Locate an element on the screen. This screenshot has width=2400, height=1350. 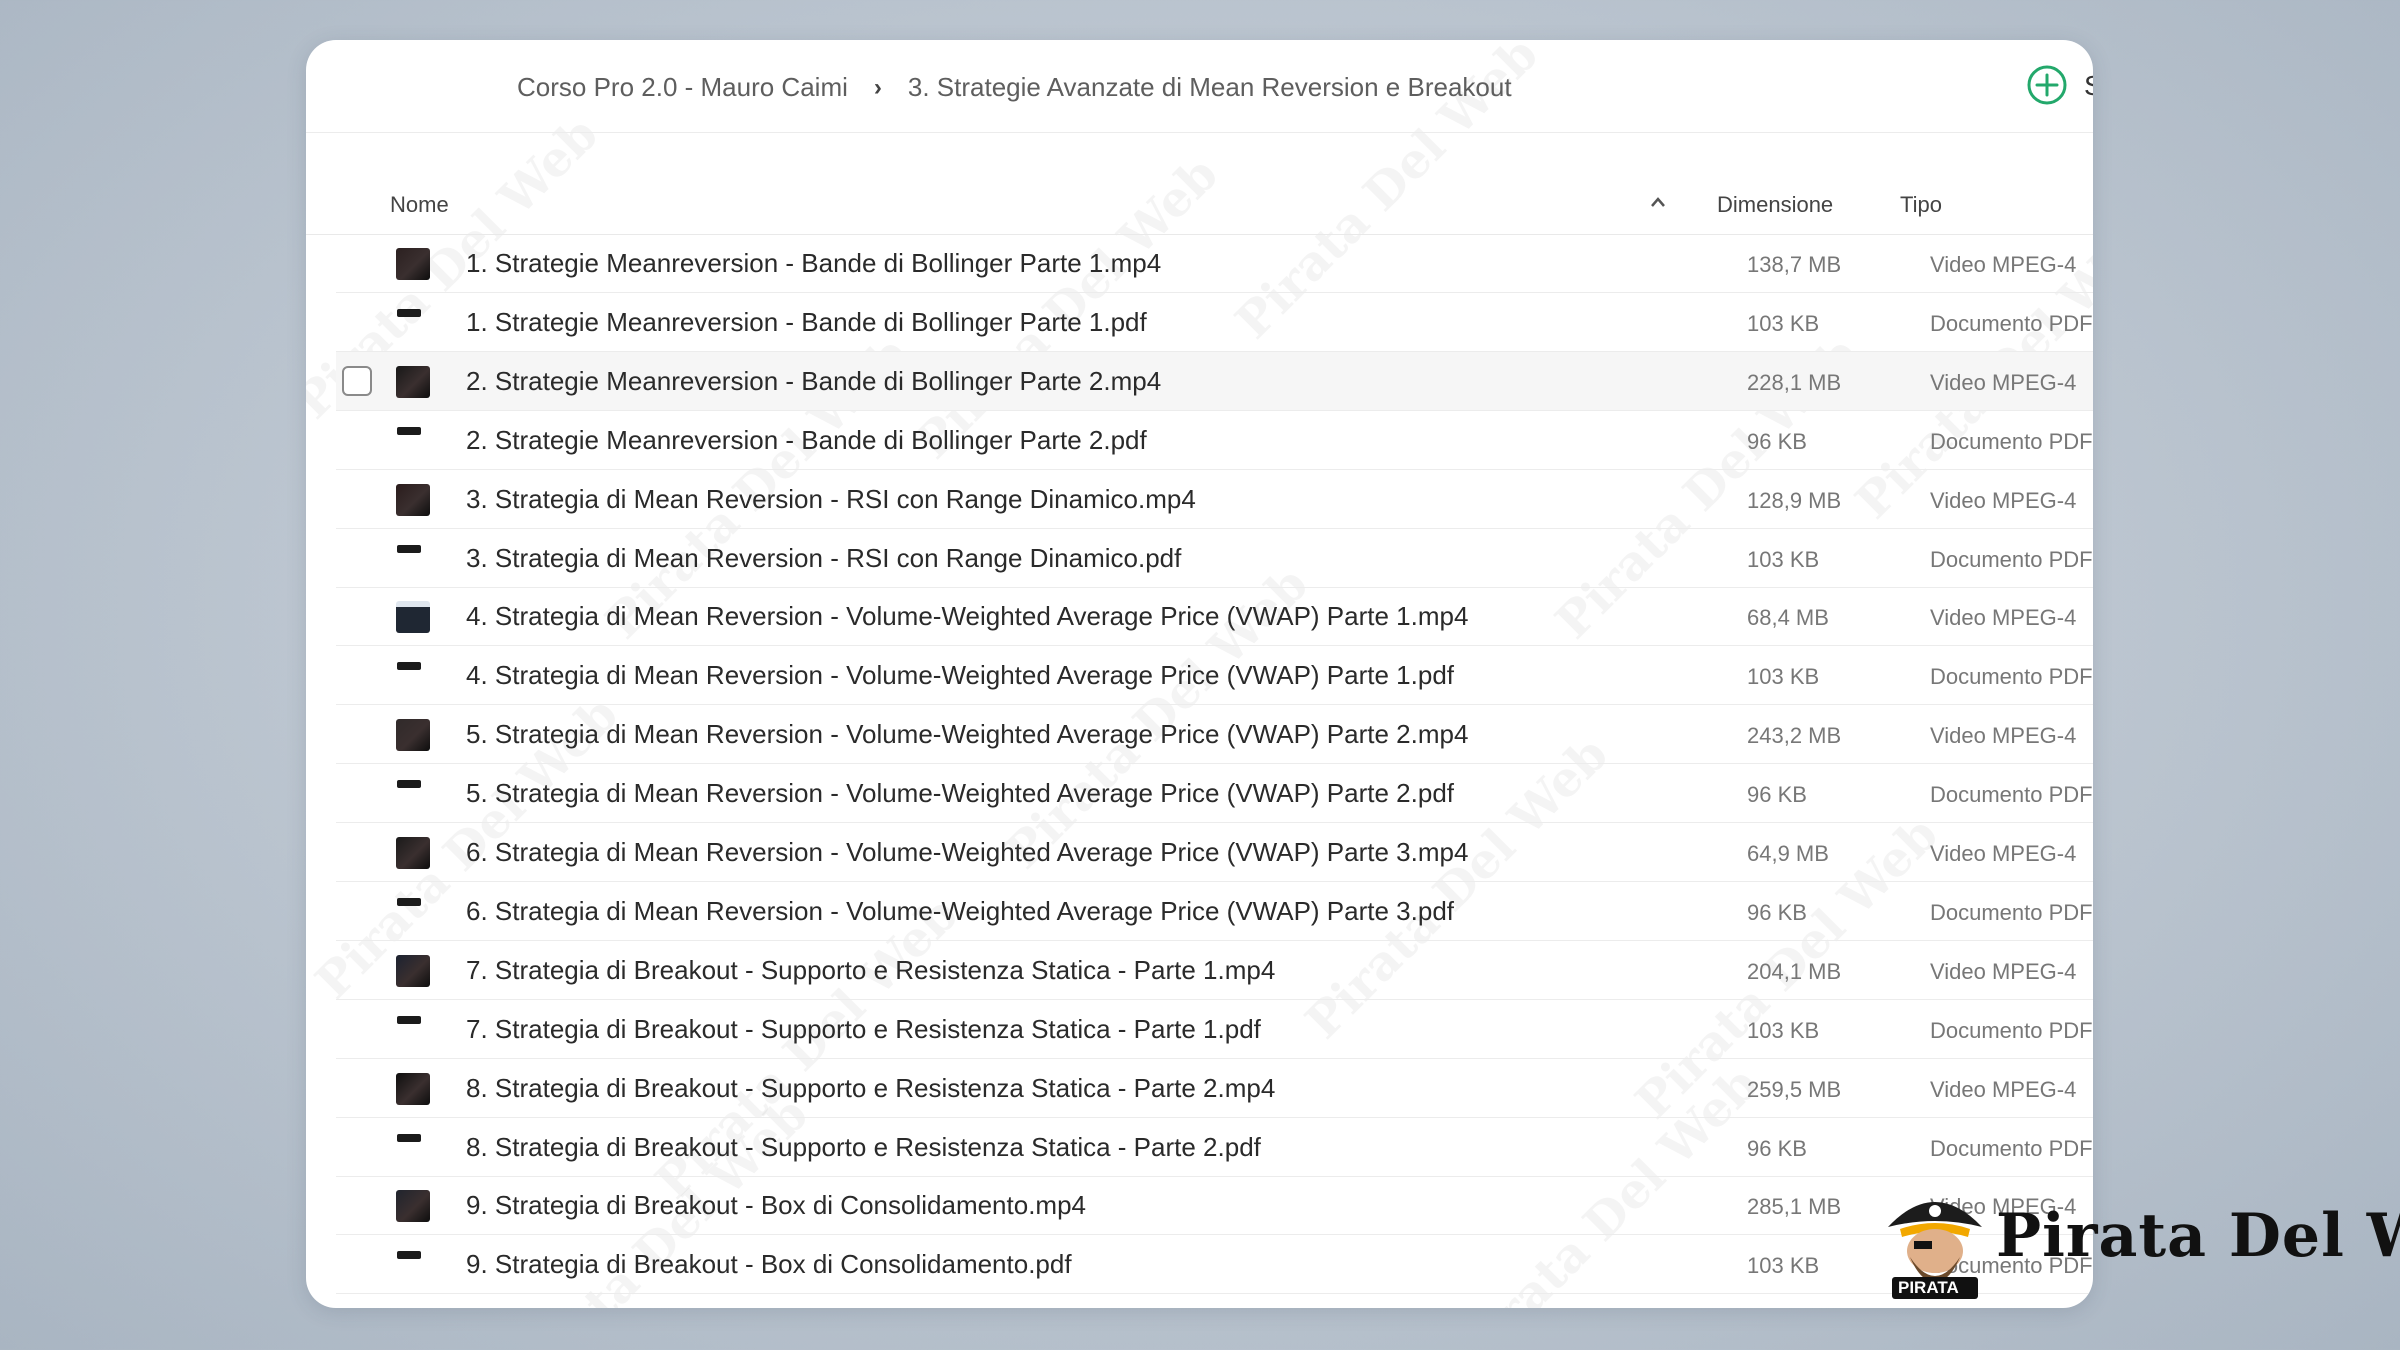
sort-ascending-icon is located at coordinates (1658, 202).